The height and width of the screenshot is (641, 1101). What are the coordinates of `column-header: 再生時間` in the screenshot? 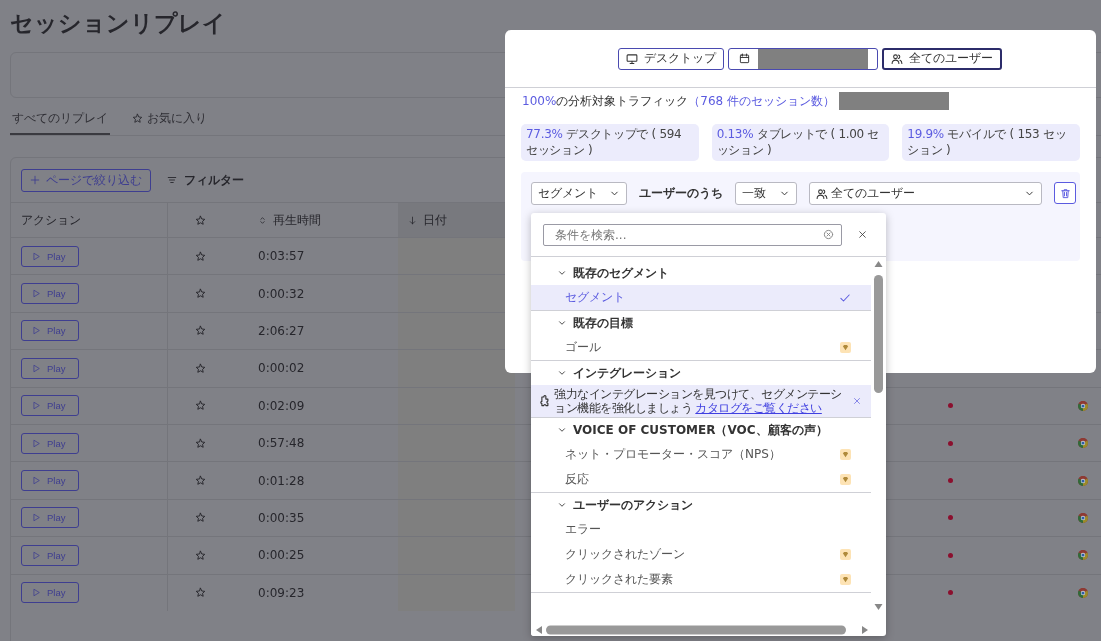 It's located at (315, 220).